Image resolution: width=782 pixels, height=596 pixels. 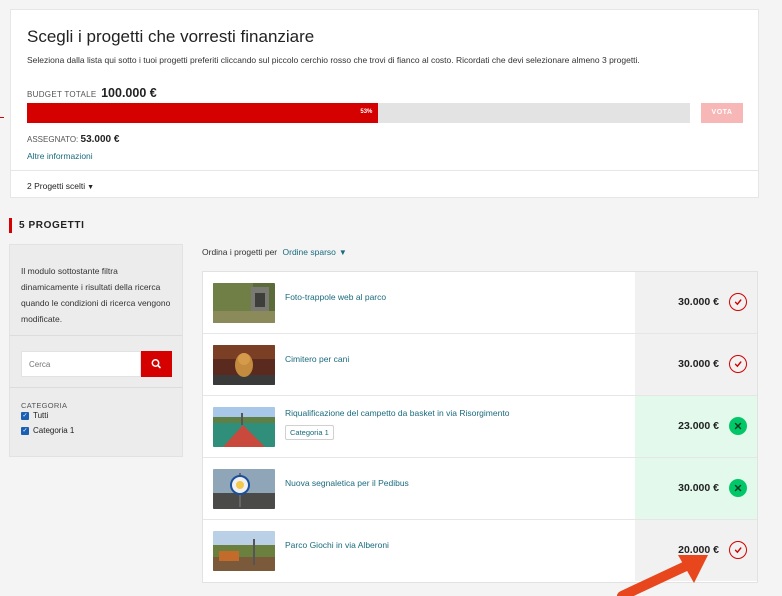 What do you see at coordinates (240, 252) in the screenshot?
I see `sort-label: Ordina i progetti per` at bounding box center [240, 252].